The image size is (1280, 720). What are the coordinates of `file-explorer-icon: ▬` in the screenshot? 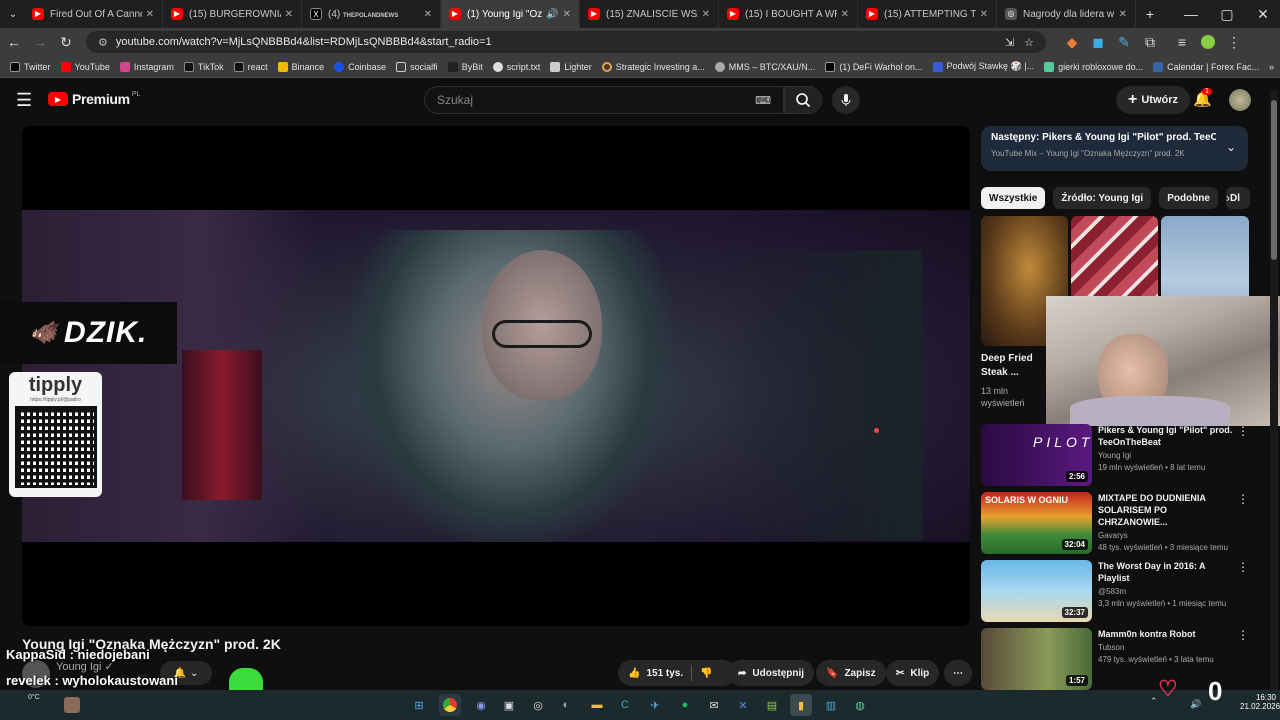 It's located at (597, 705).